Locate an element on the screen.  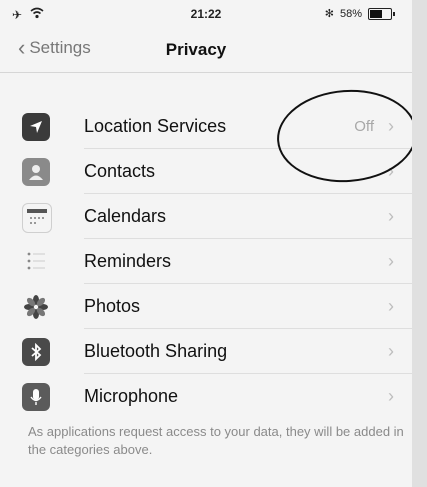
list-item-label: Location Services is located at coordinates (155, 126).